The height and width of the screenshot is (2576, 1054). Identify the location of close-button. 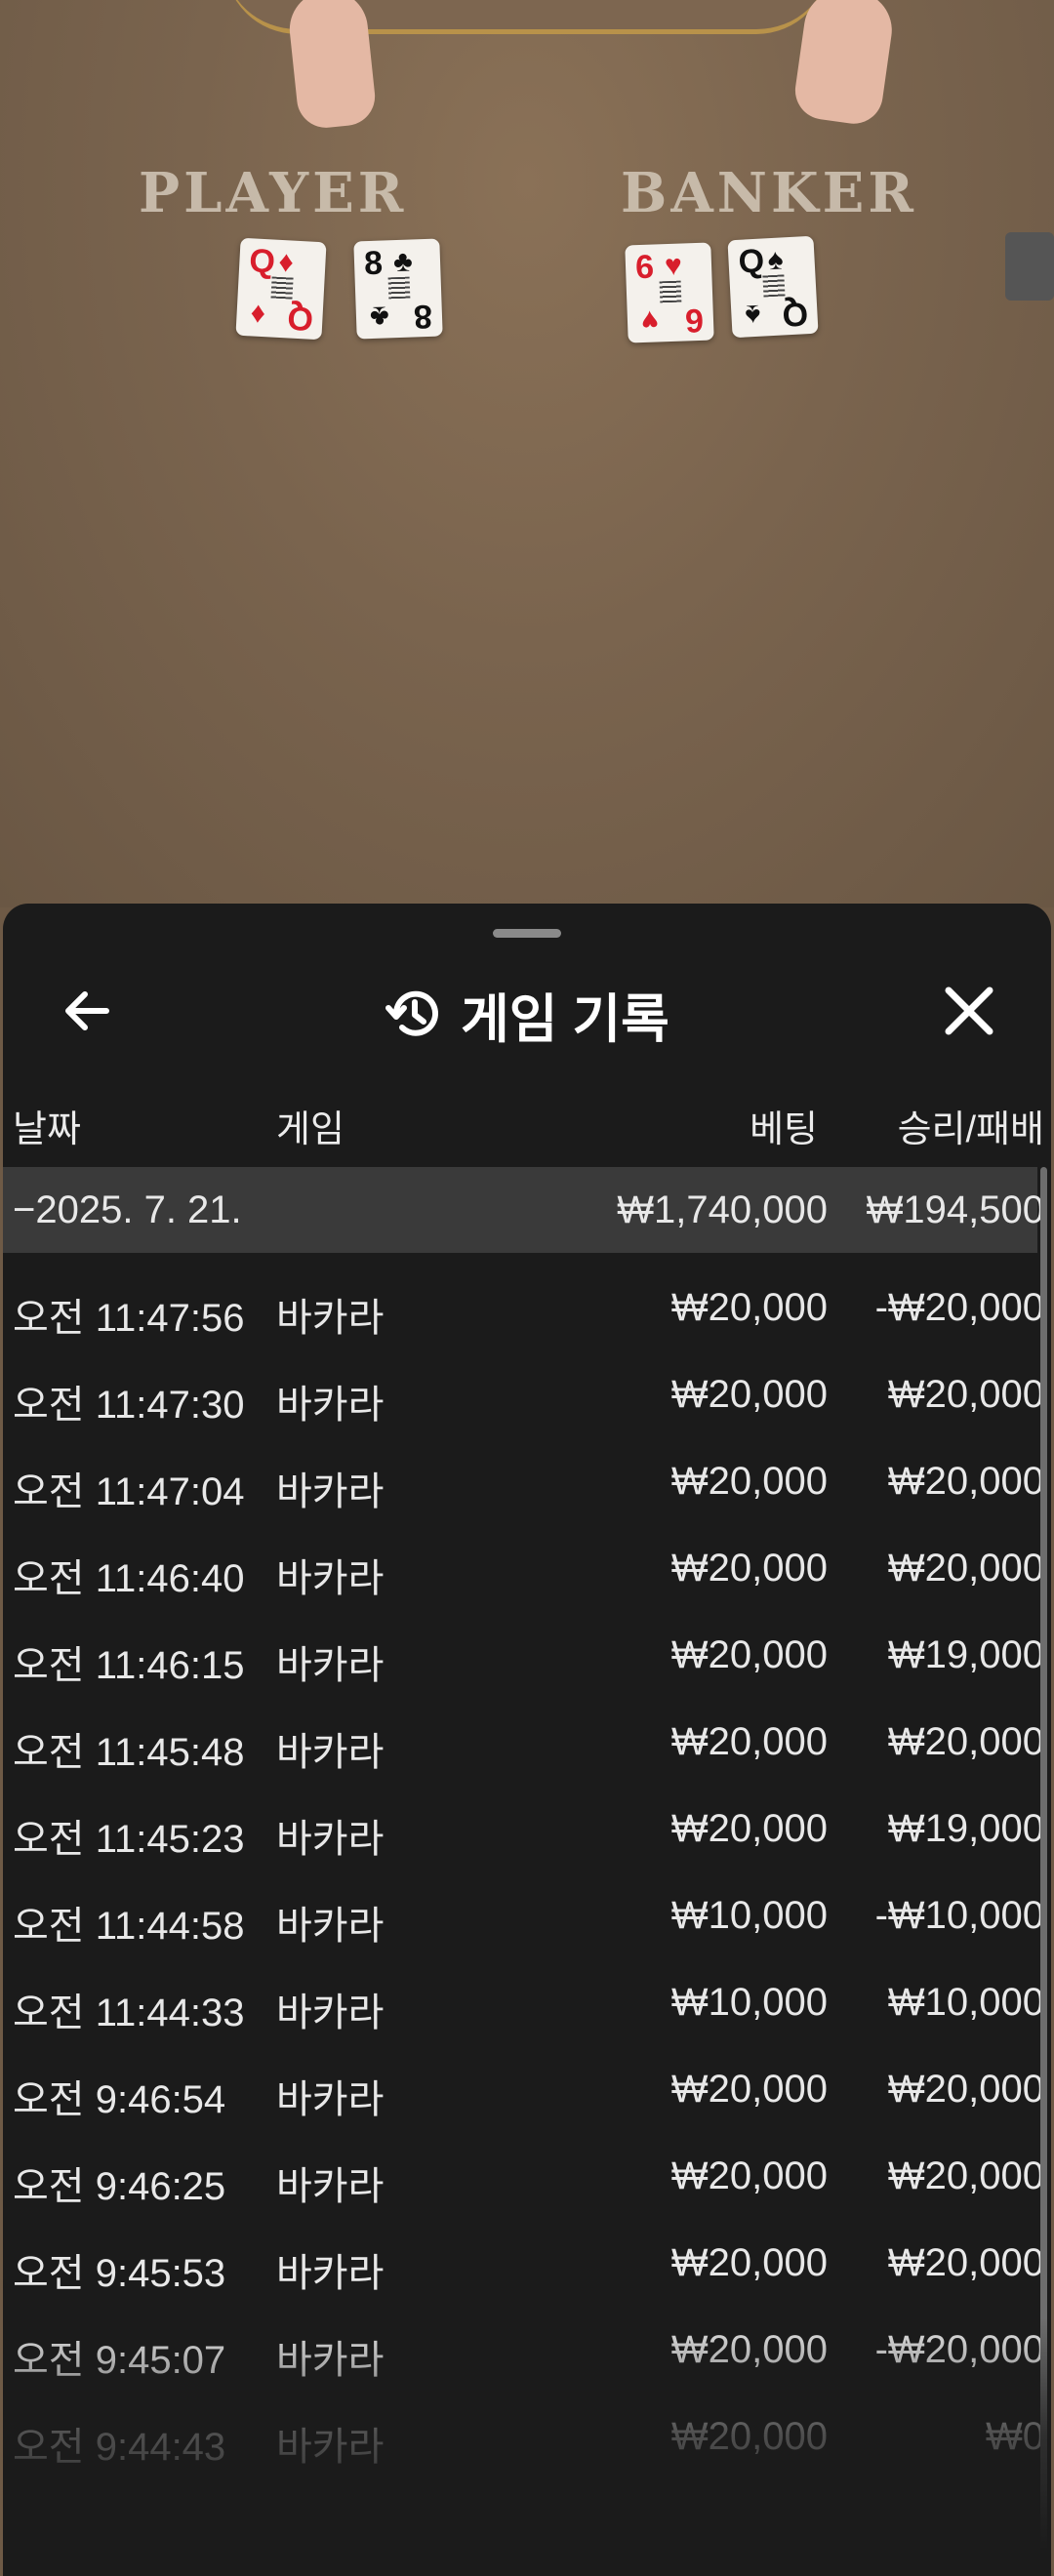
(969, 1011).